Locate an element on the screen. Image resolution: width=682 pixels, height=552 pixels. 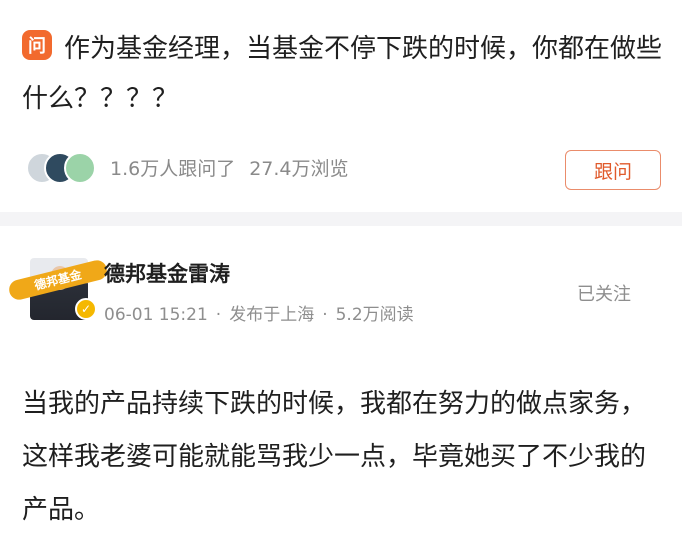
question-stats: 1.6万人跟问了 27.4万浏览 is located at coordinates (229, 167).